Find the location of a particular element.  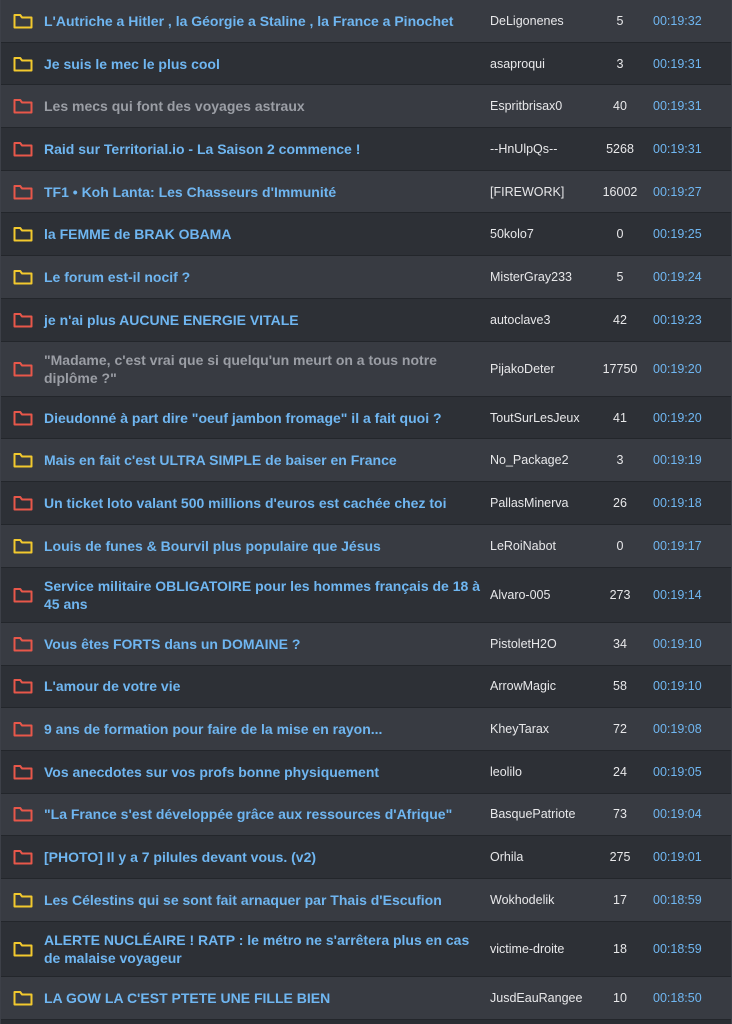

topic-author: Wokhodelik is located at coordinates (544, 900).